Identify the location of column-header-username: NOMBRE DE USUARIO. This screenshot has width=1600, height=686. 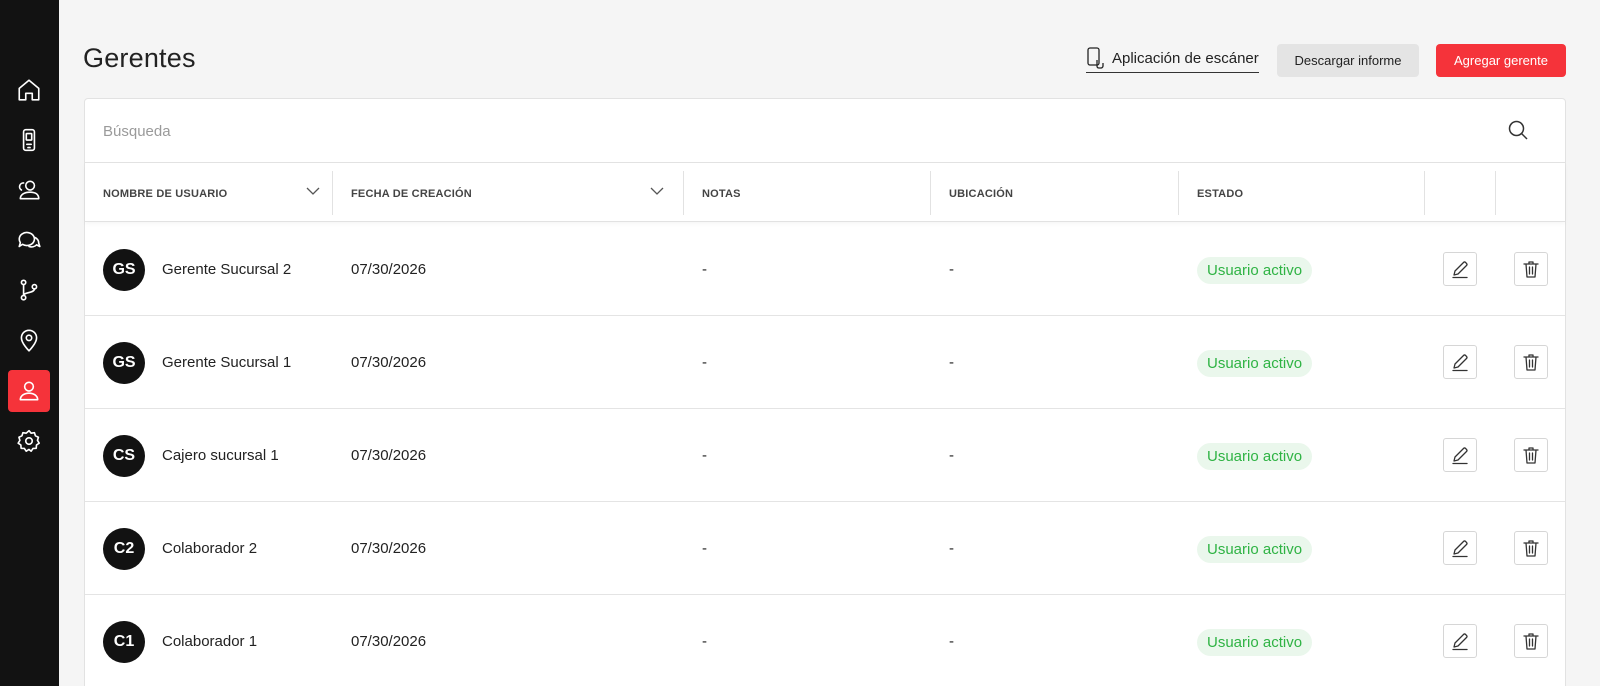
(165, 194).